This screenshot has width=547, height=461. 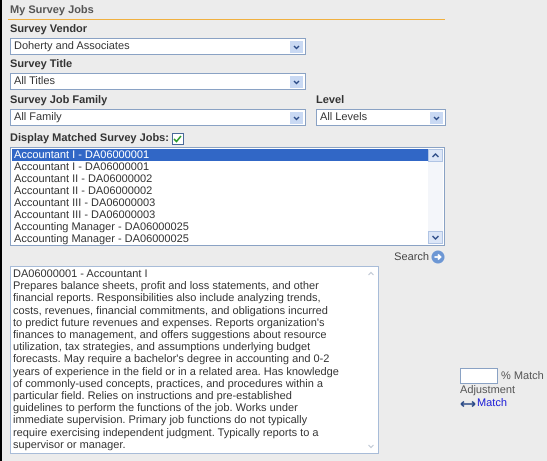 What do you see at coordinates (160, 420) in the screenshot?
I see `description-line: immediate supervision. Primary job functions do not typically` at bounding box center [160, 420].